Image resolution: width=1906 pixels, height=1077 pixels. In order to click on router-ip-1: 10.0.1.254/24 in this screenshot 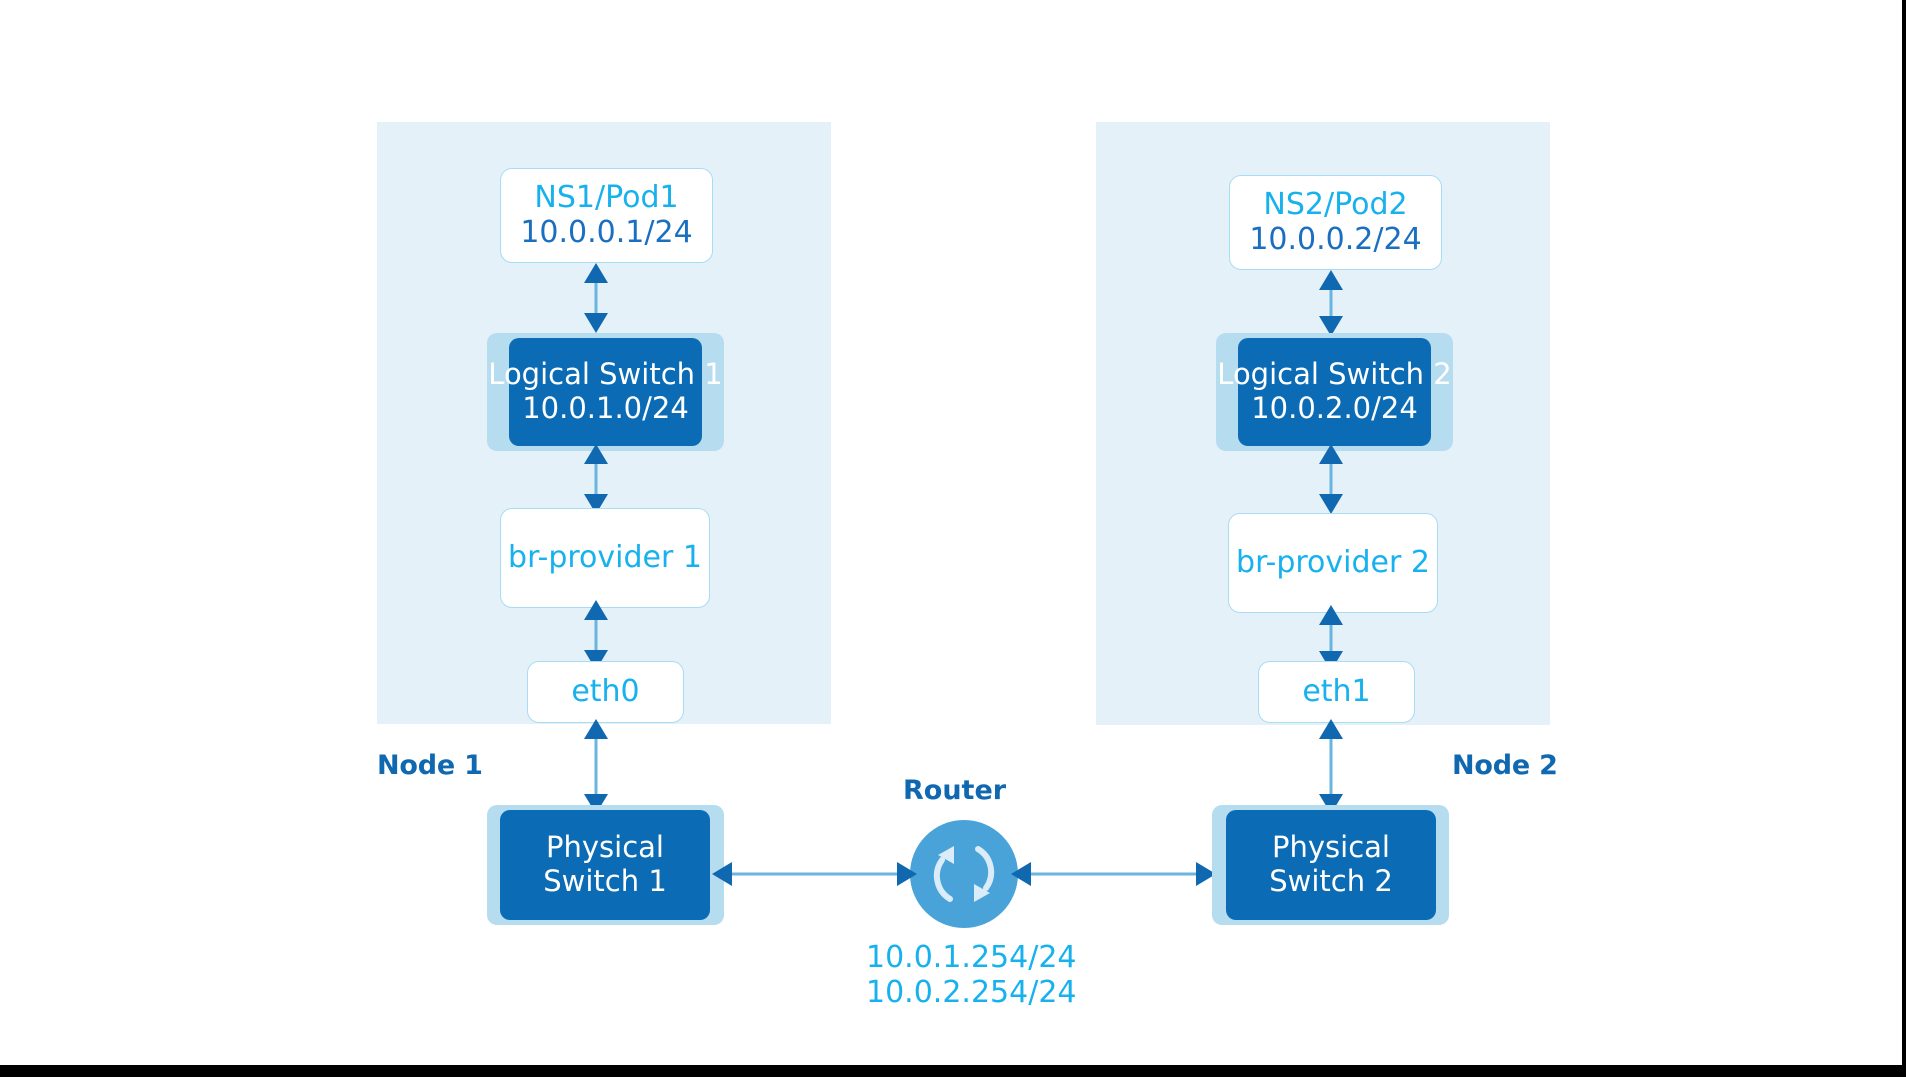, I will do `click(971, 957)`.